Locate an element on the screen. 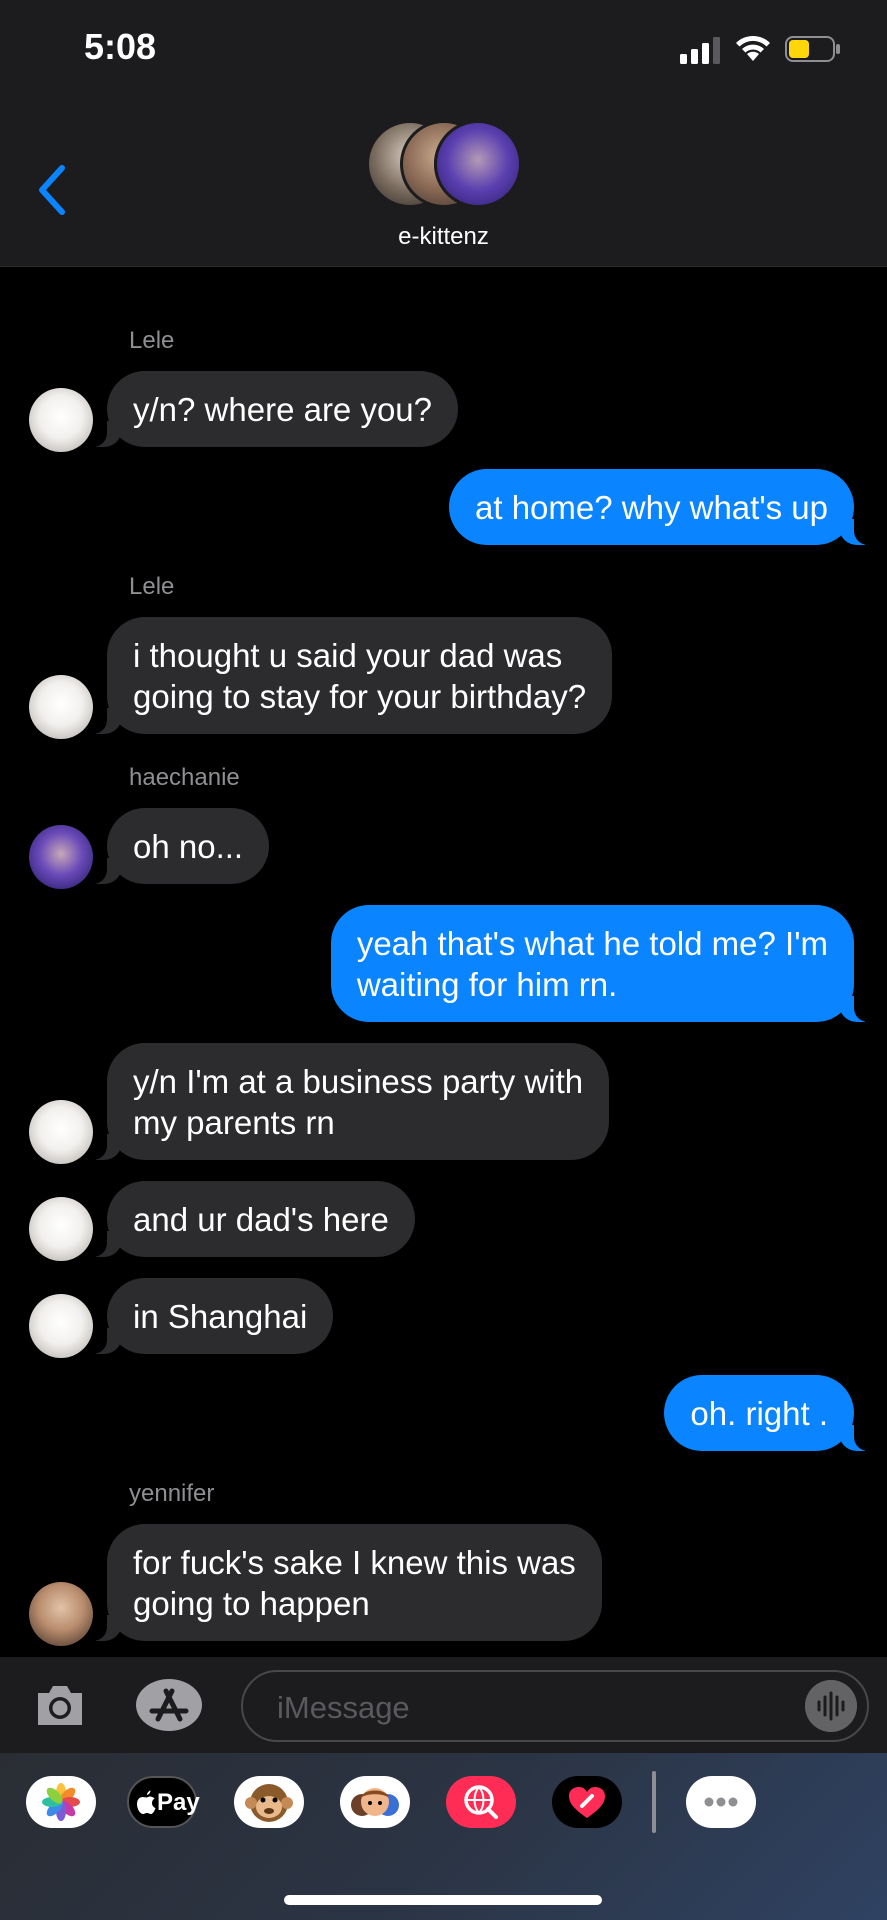 The width and height of the screenshot is (887, 1920). incoming-message-bubble: and ur dad's here is located at coordinates (251, 1219).